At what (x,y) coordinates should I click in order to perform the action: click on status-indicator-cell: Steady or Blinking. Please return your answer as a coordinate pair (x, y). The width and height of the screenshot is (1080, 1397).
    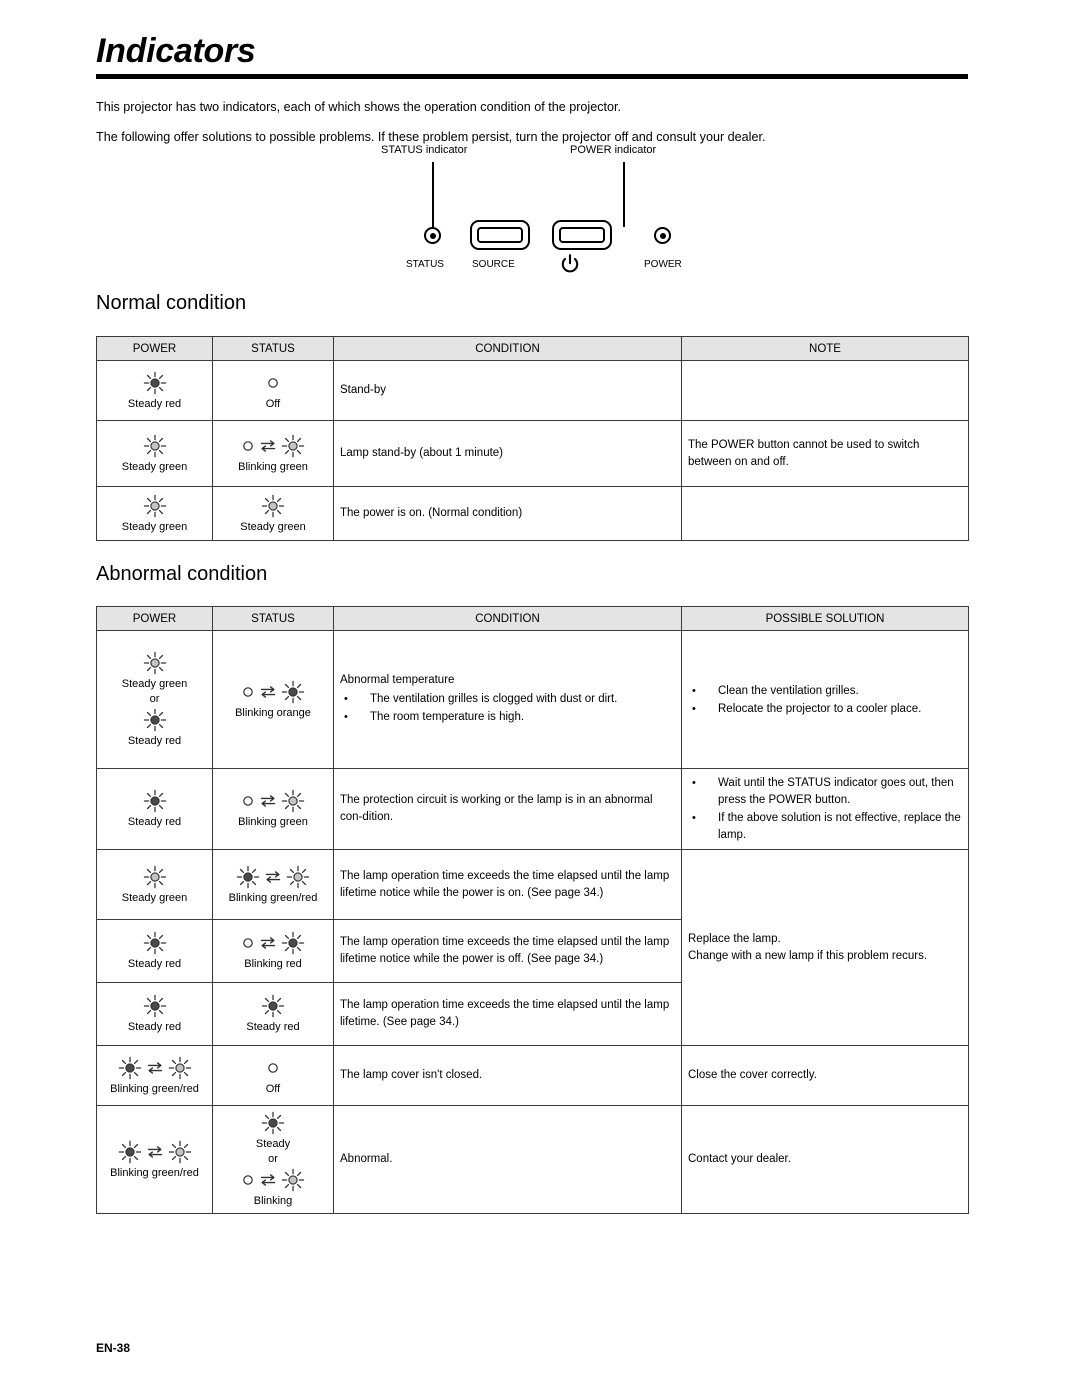
    Looking at the image, I should click on (273, 1159).